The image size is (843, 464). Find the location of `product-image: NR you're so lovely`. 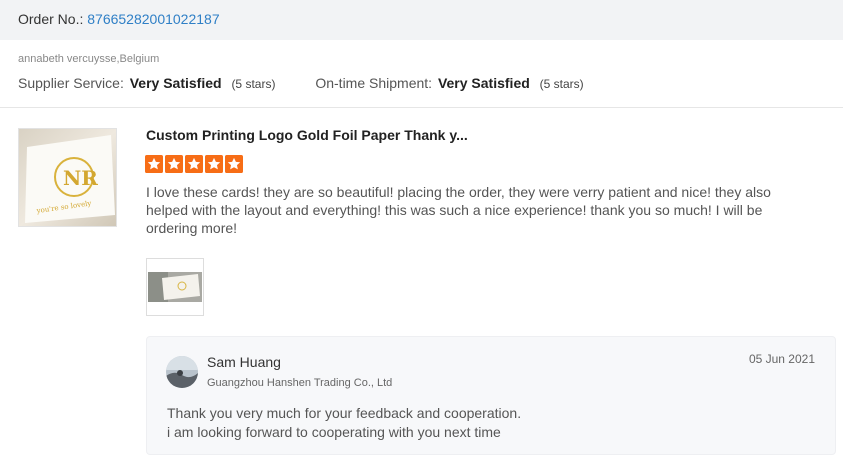

product-image: NR you're so lovely is located at coordinates (67, 177).